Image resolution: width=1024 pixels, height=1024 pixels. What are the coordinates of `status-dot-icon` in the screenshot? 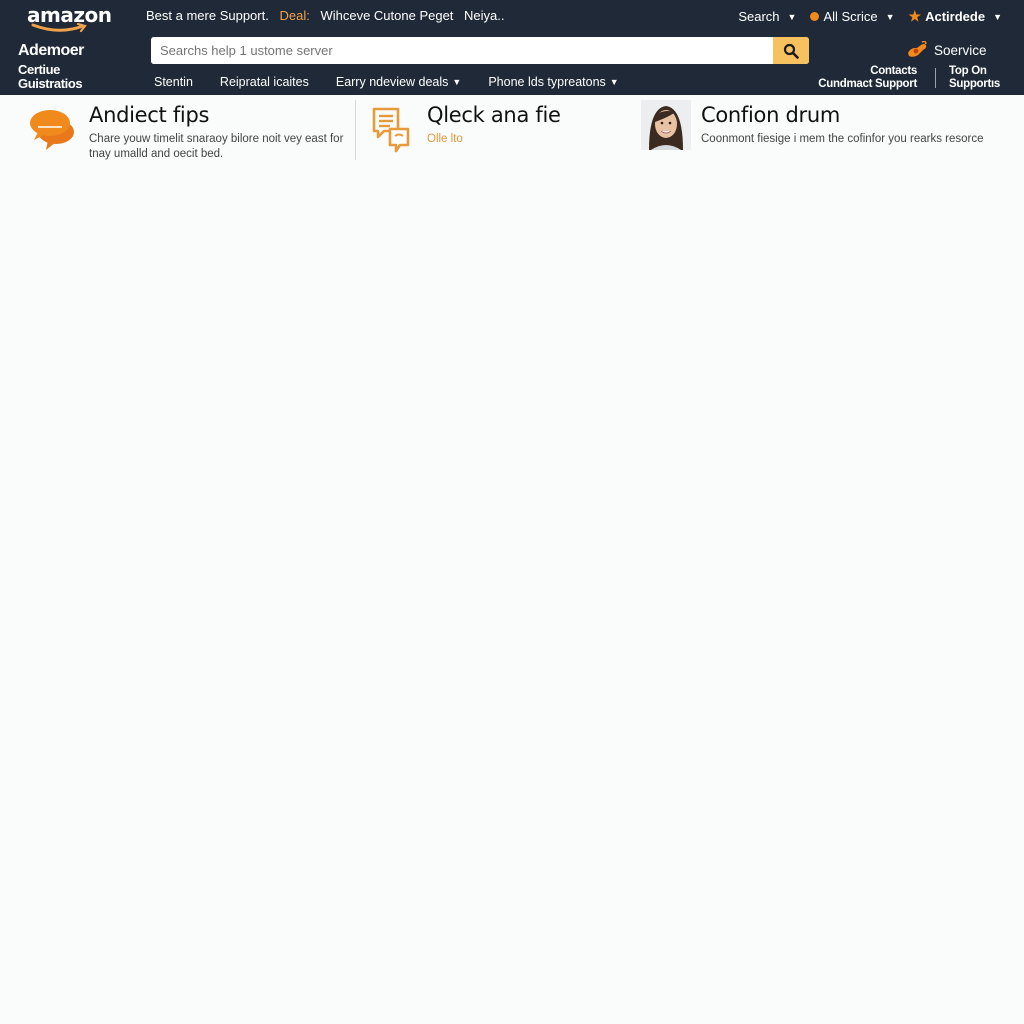 It's located at (815, 16).